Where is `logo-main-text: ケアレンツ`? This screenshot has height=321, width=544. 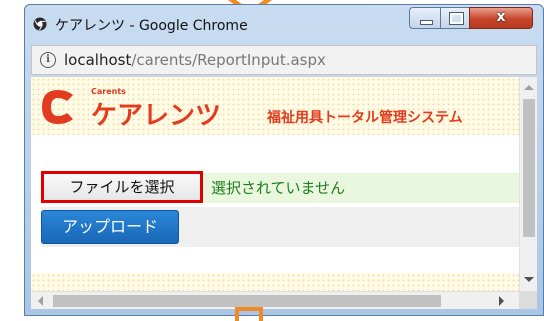 logo-main-text: ケアレンツ is located at coordinates (156, 116).